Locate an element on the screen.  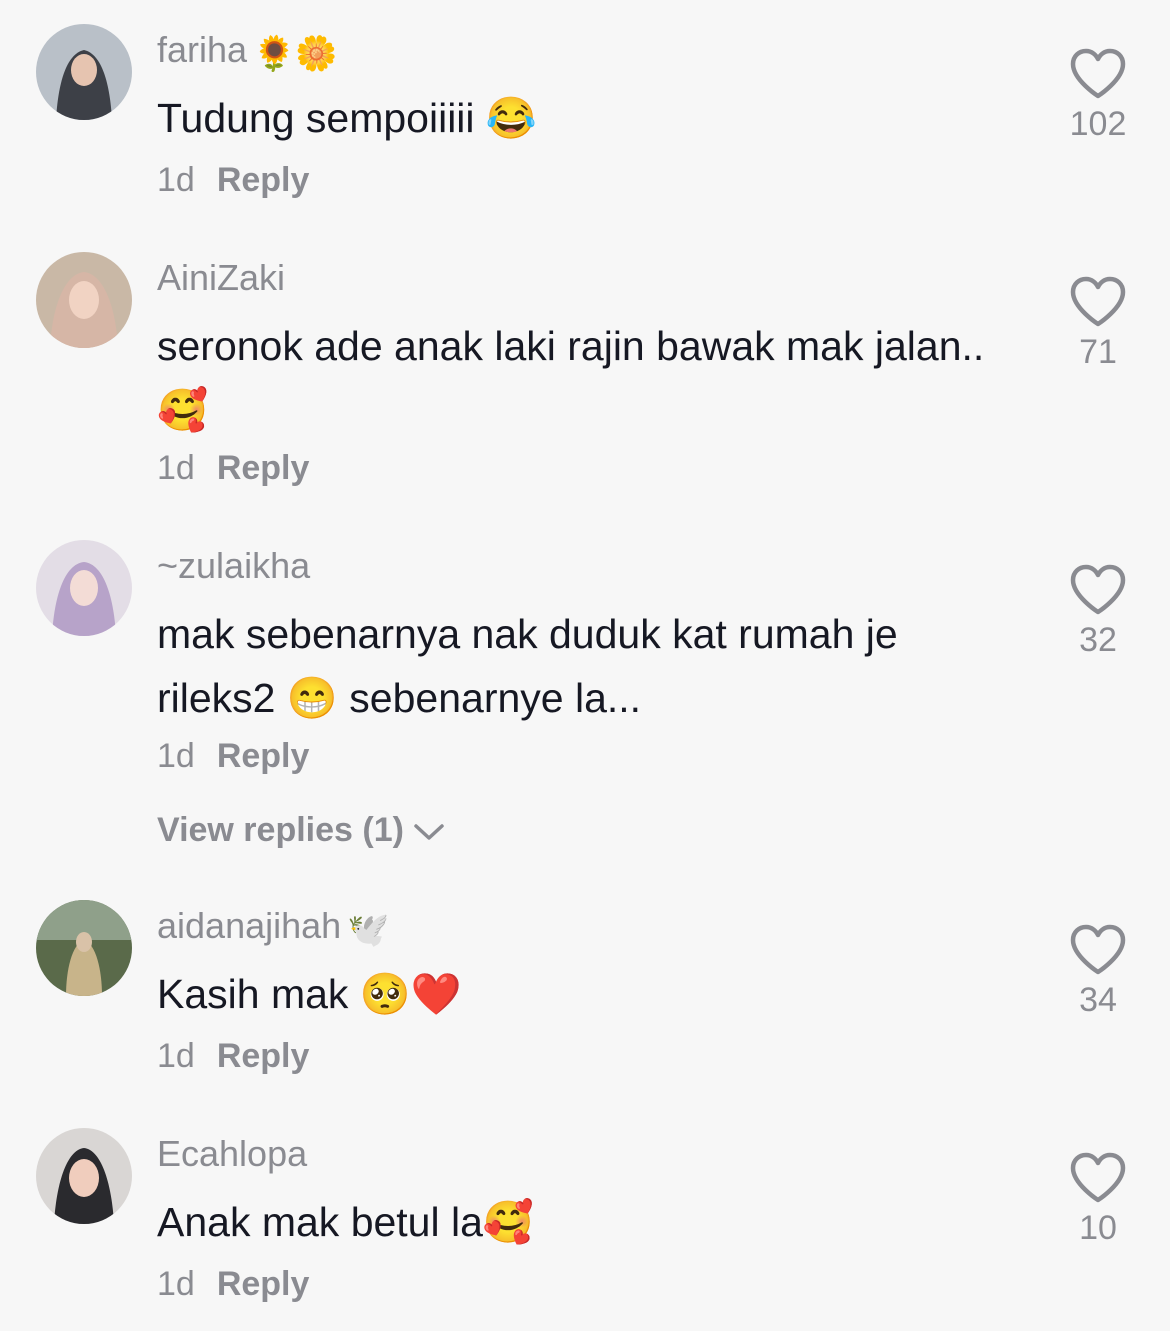
like-count: 71 is located at coordinates (1098, 352).